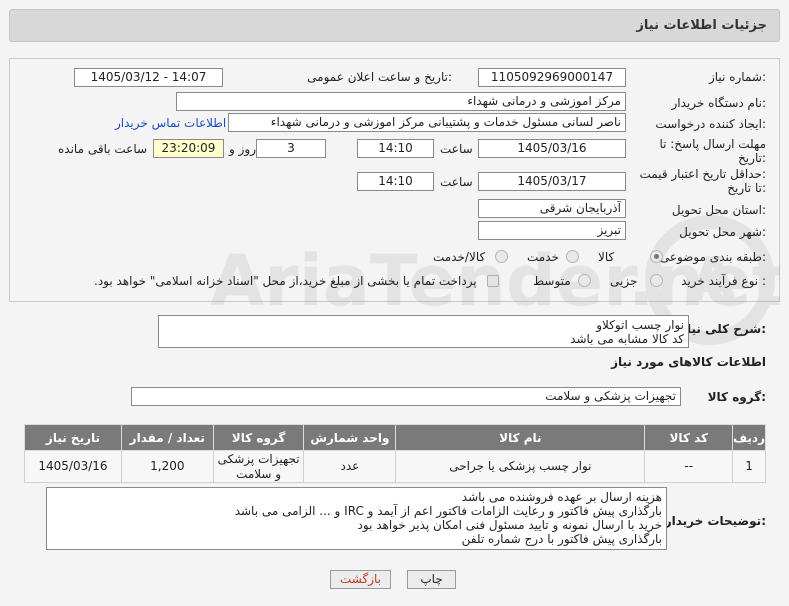  I want to click on cell-row: 1, so click(749, 466).